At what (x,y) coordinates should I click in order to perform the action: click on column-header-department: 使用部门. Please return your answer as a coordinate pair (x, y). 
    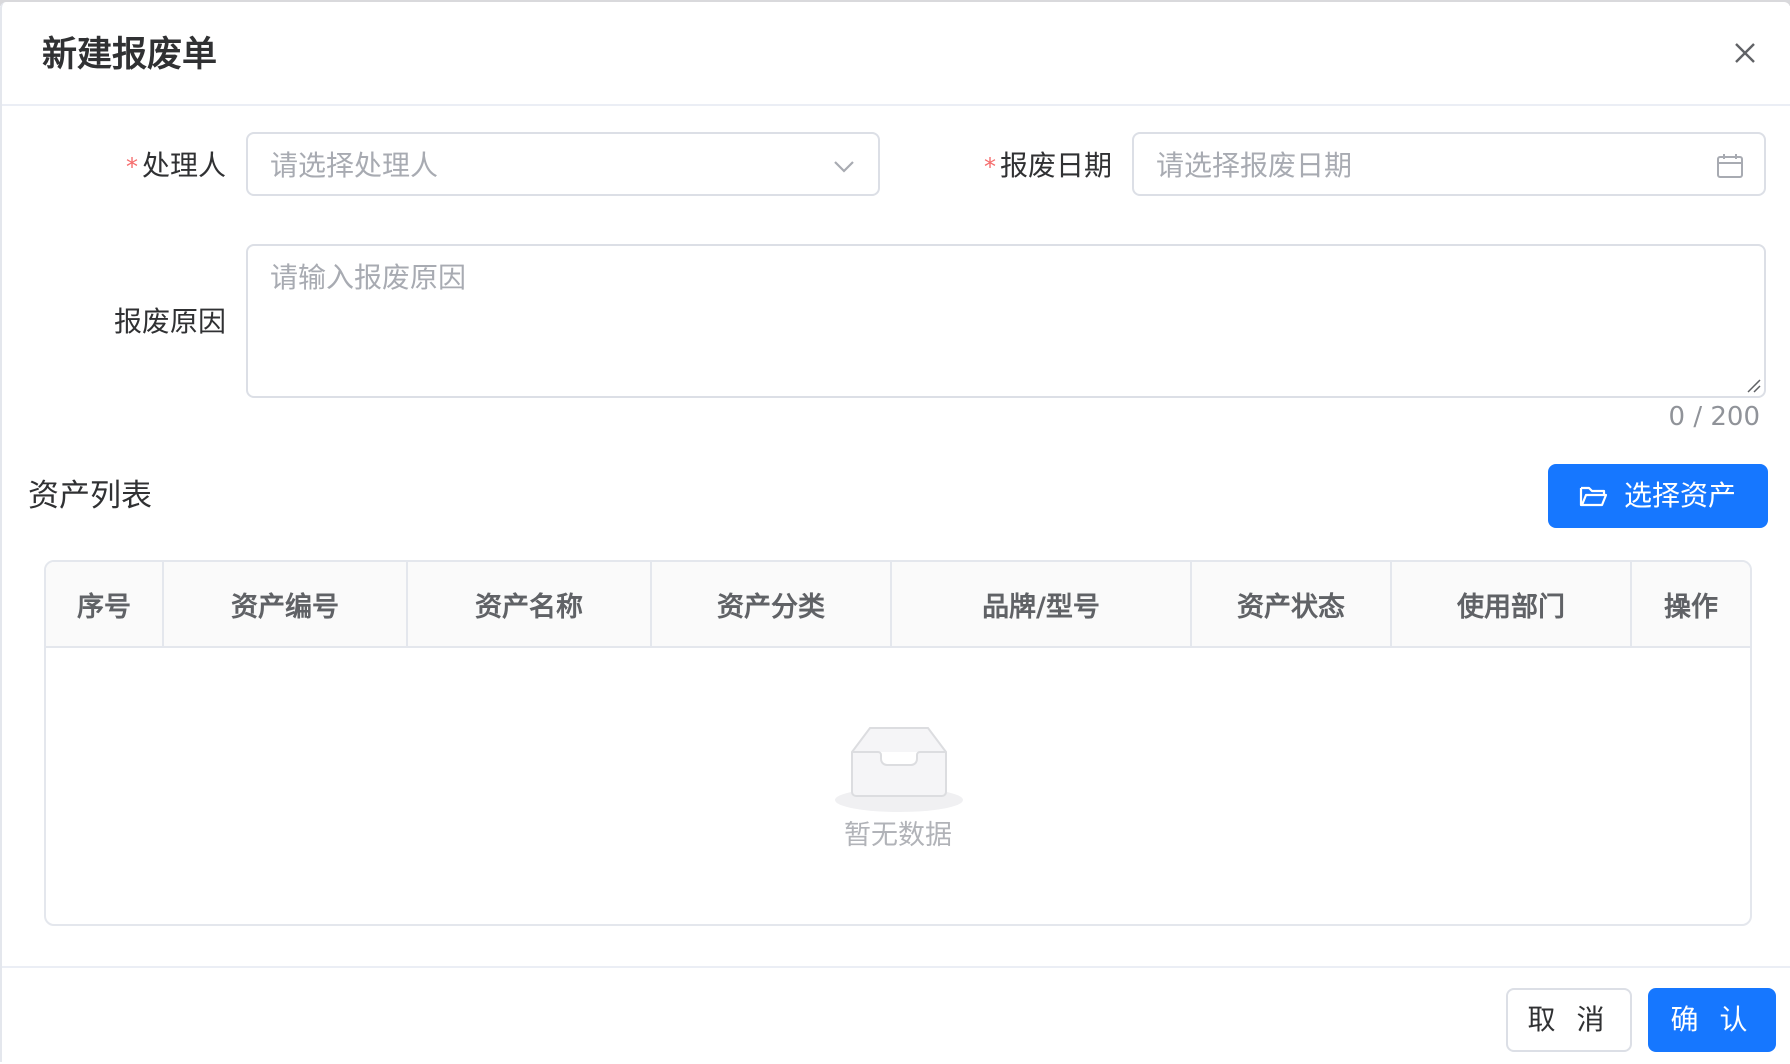
    Looking at the image, I should click on (1512, 604).